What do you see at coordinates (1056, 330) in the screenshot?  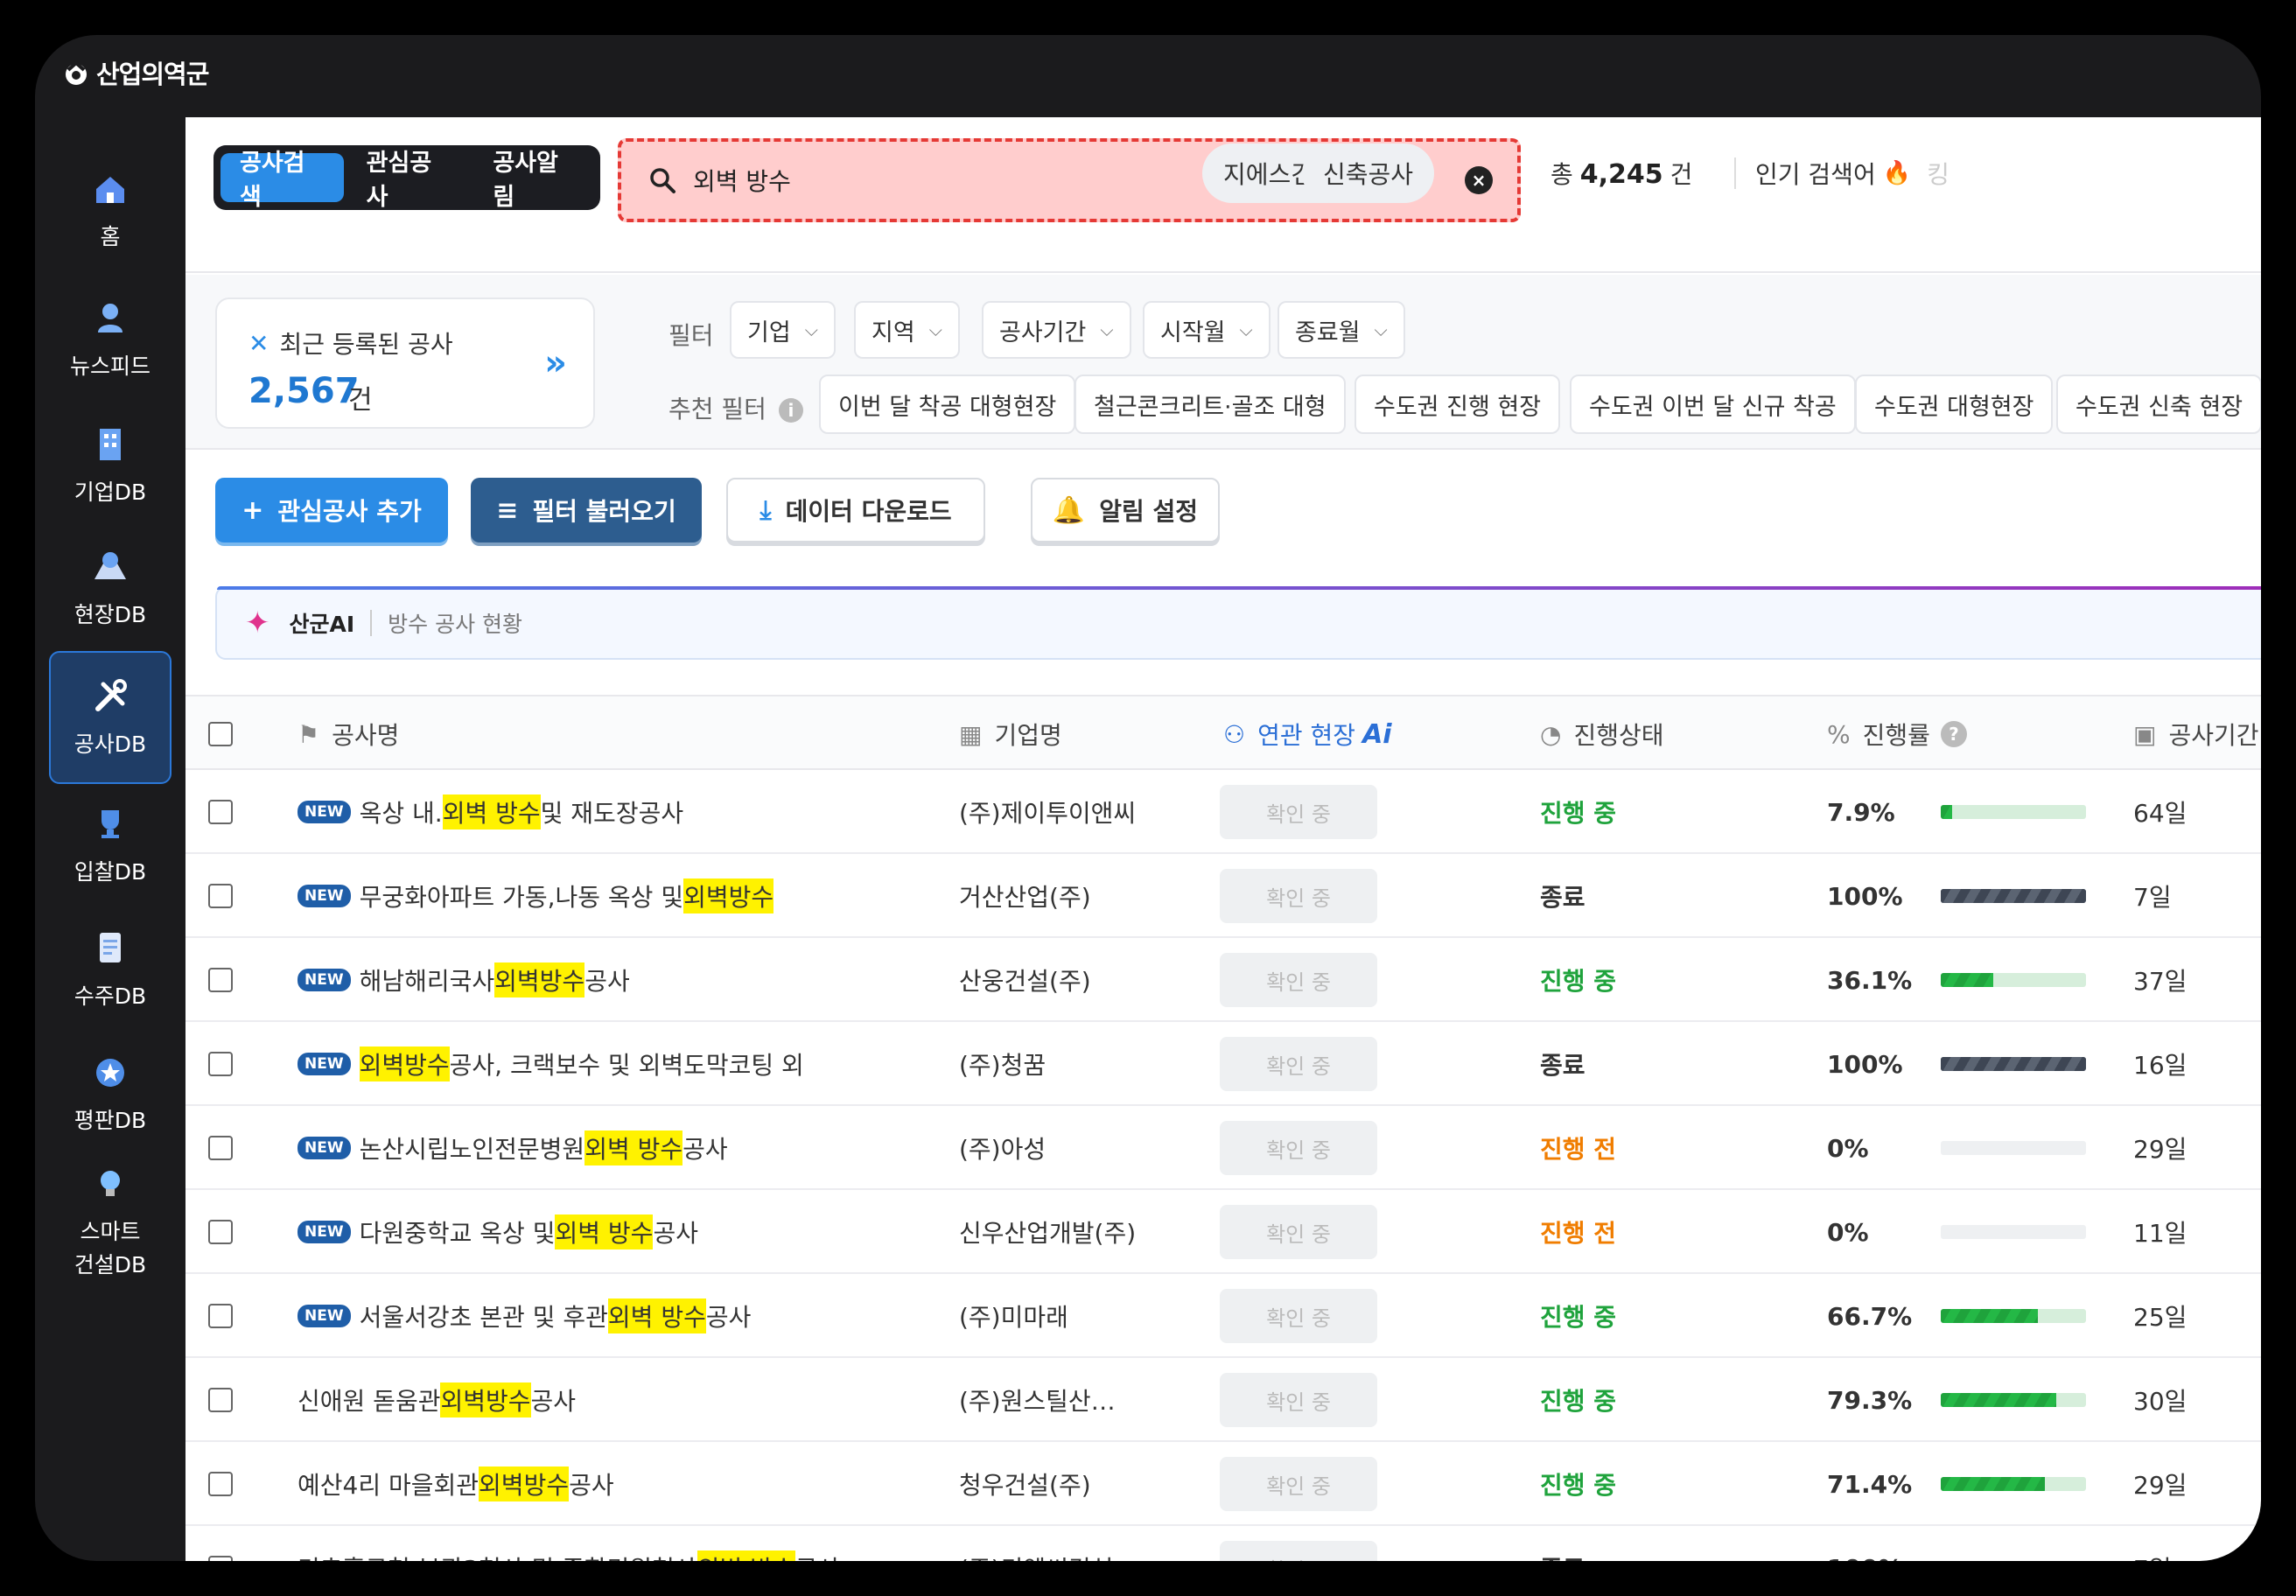 I see `filter-dropdown-3: 공사기간 ⌵` at bounding box center [1056, 330].